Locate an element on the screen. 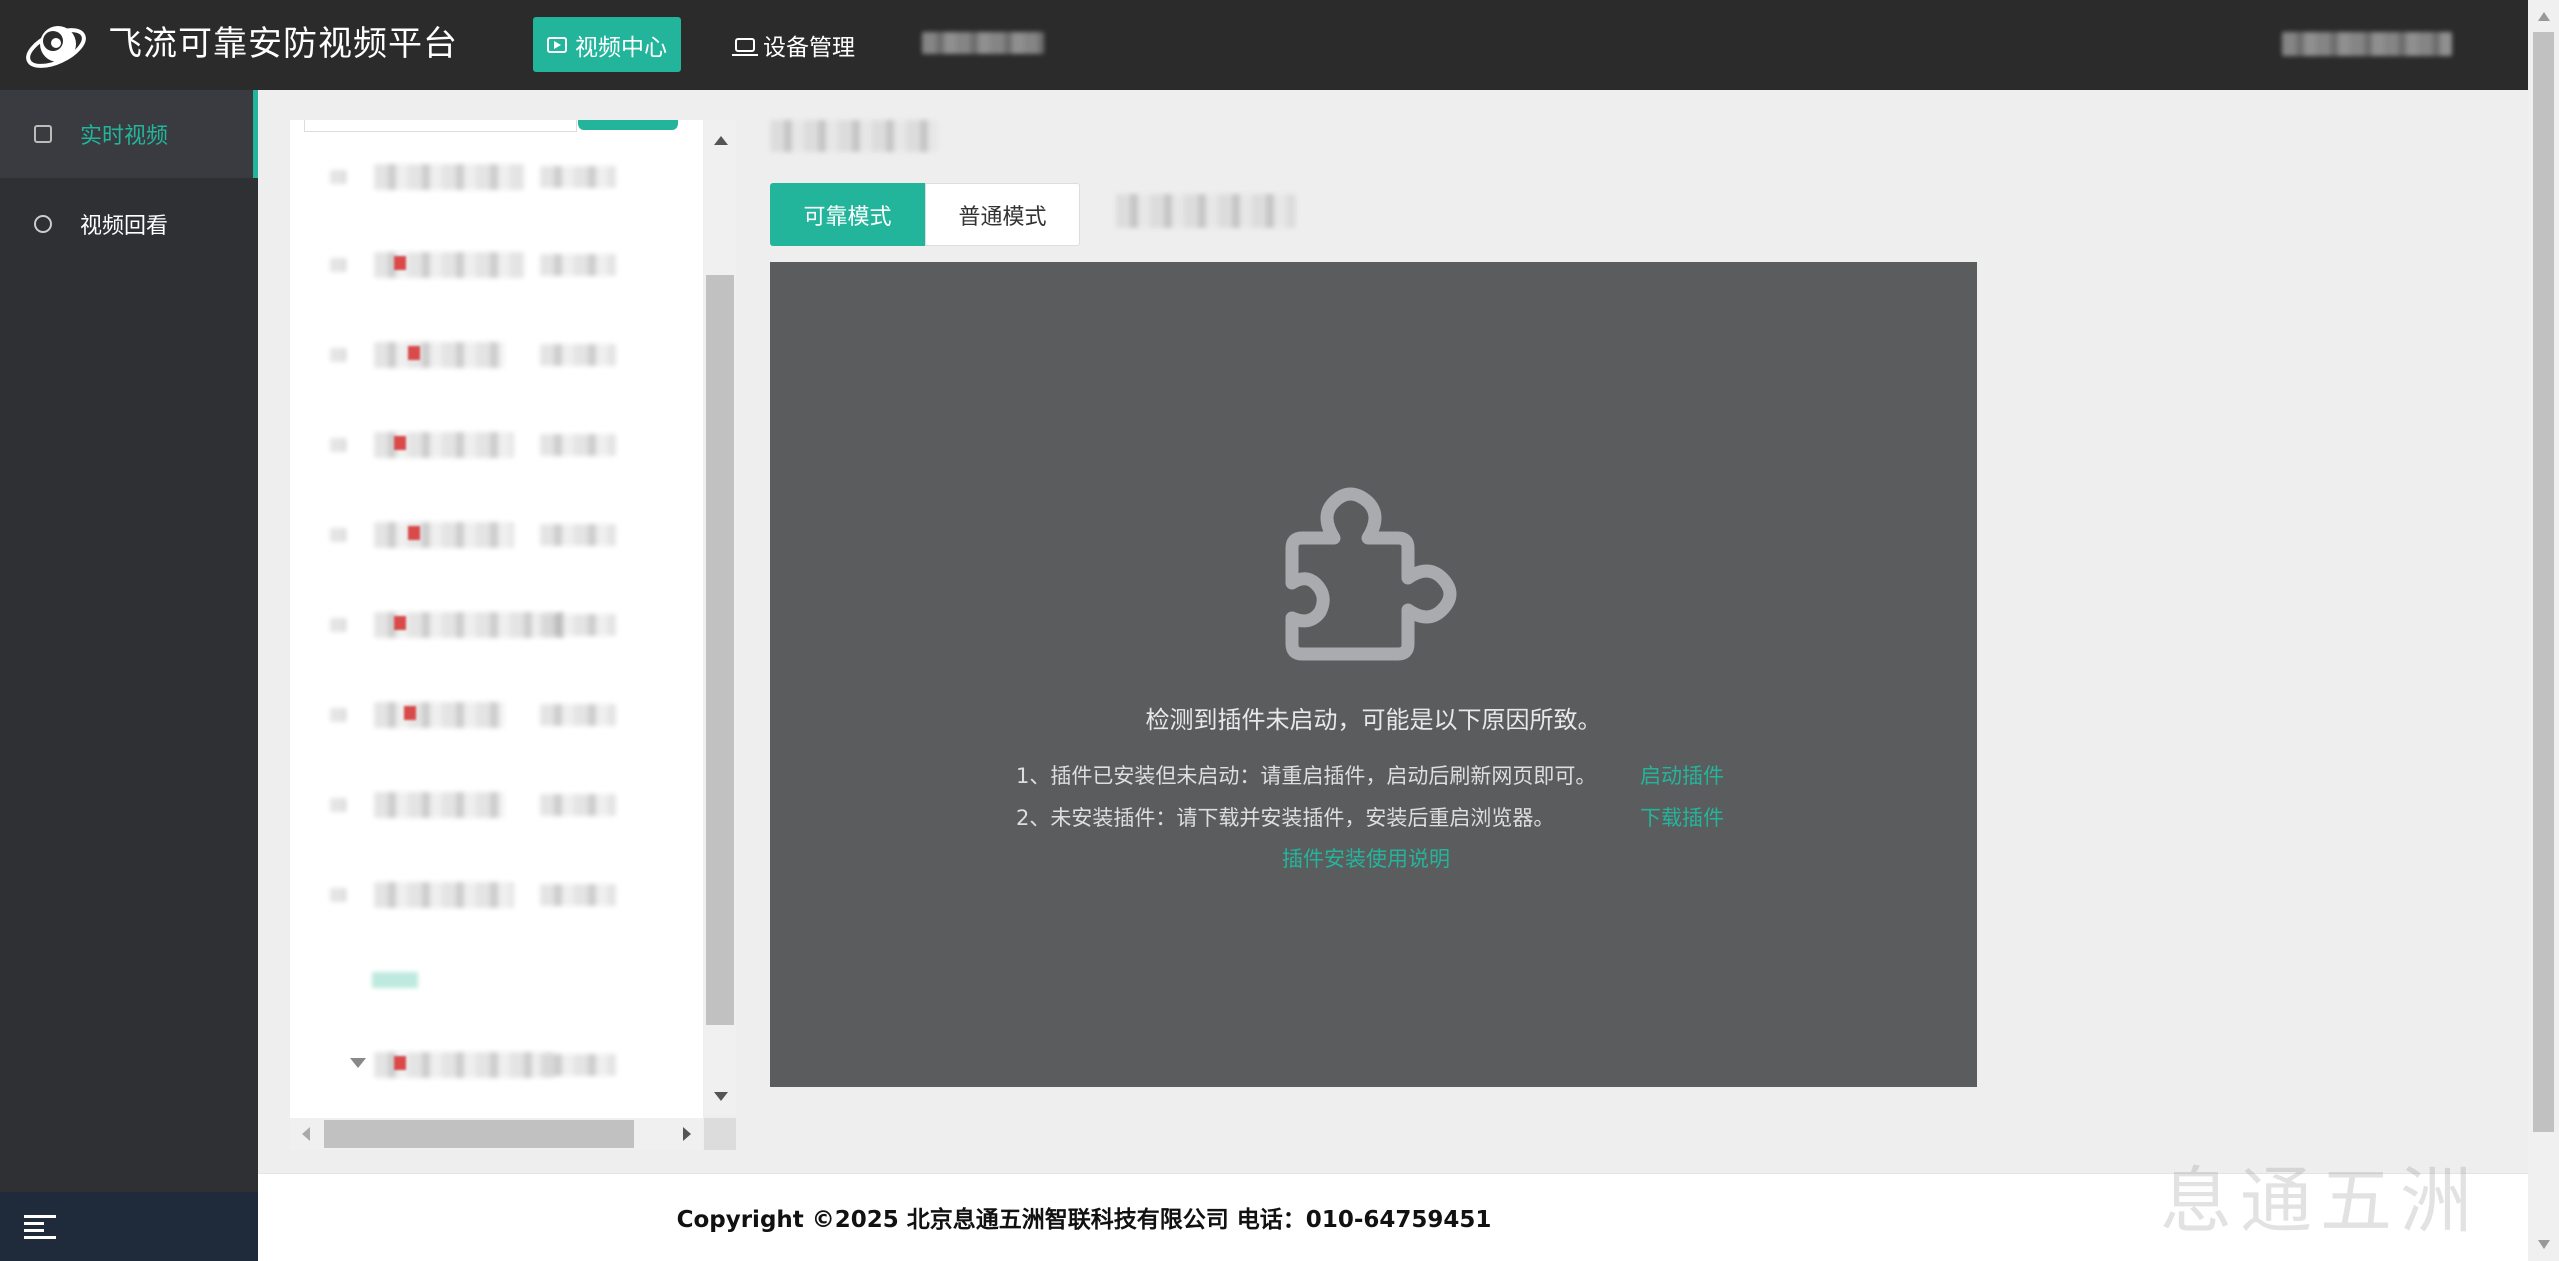 The width and height of the screenshot is (2559, 1261). sidebar-item-label: 视频回看 is located at coordinates (124, 226).